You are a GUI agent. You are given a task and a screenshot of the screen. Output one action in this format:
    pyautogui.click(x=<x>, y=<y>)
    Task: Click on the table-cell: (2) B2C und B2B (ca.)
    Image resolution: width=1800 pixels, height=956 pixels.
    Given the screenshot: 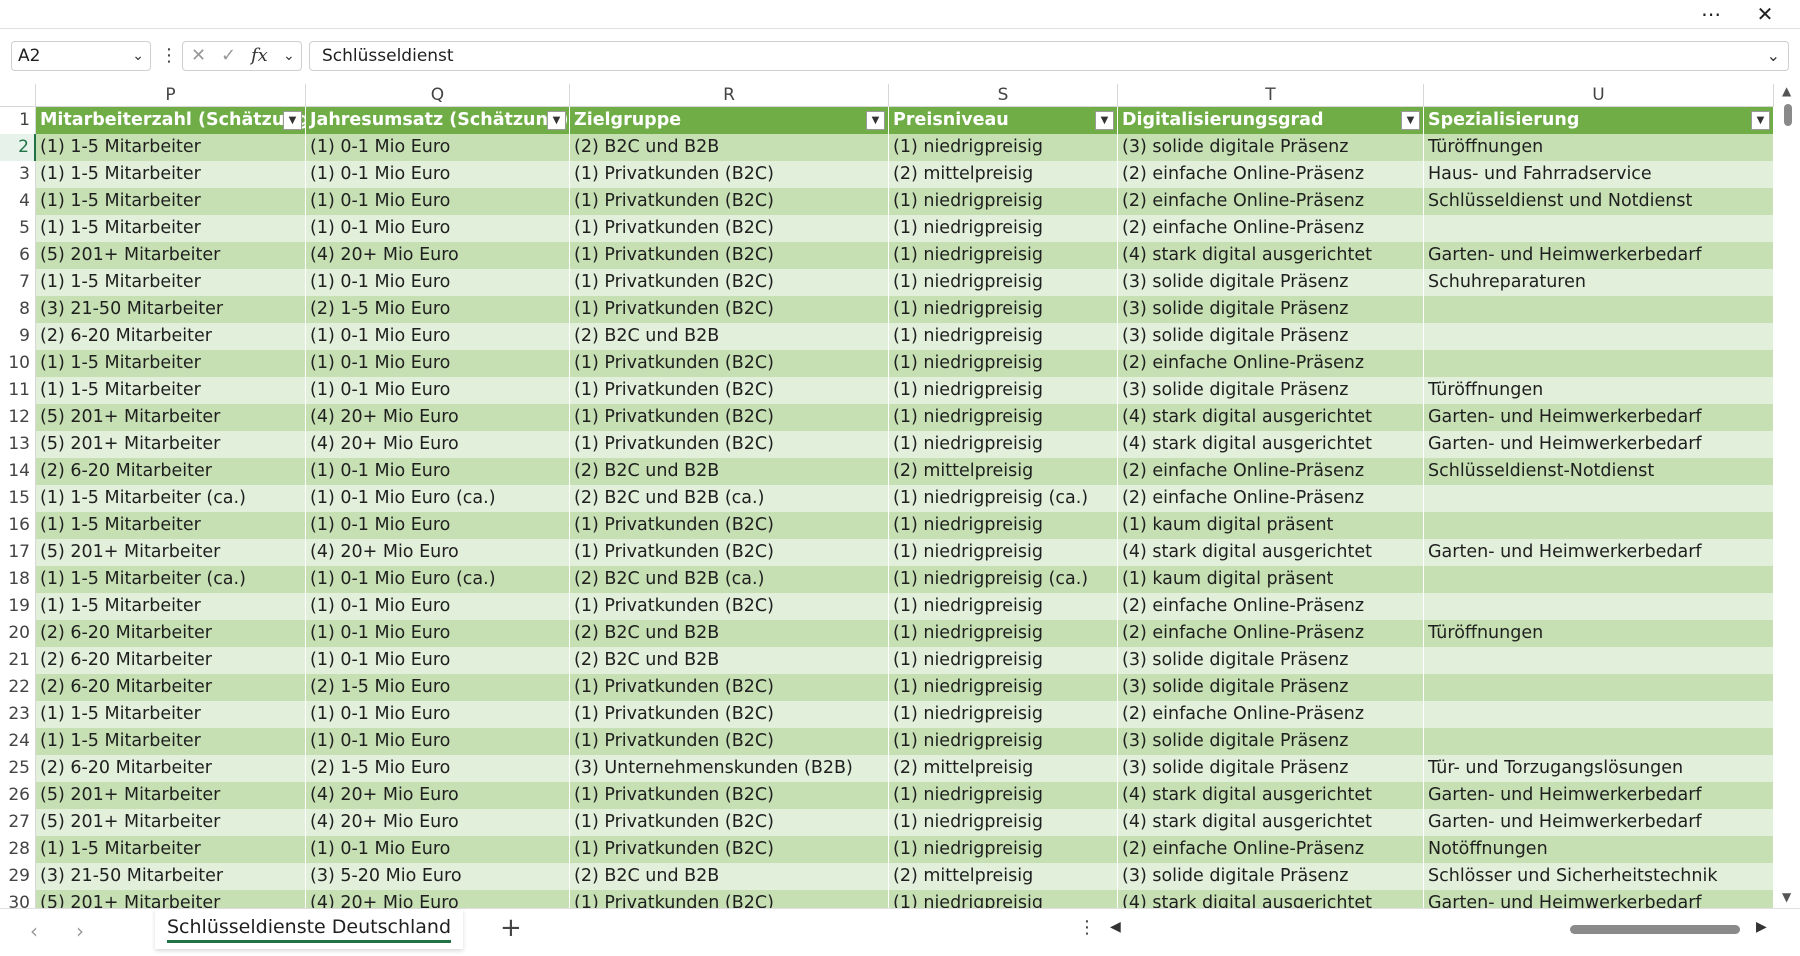 What is the action you would take?
    pyautogui.click(x=729, y=579)
    